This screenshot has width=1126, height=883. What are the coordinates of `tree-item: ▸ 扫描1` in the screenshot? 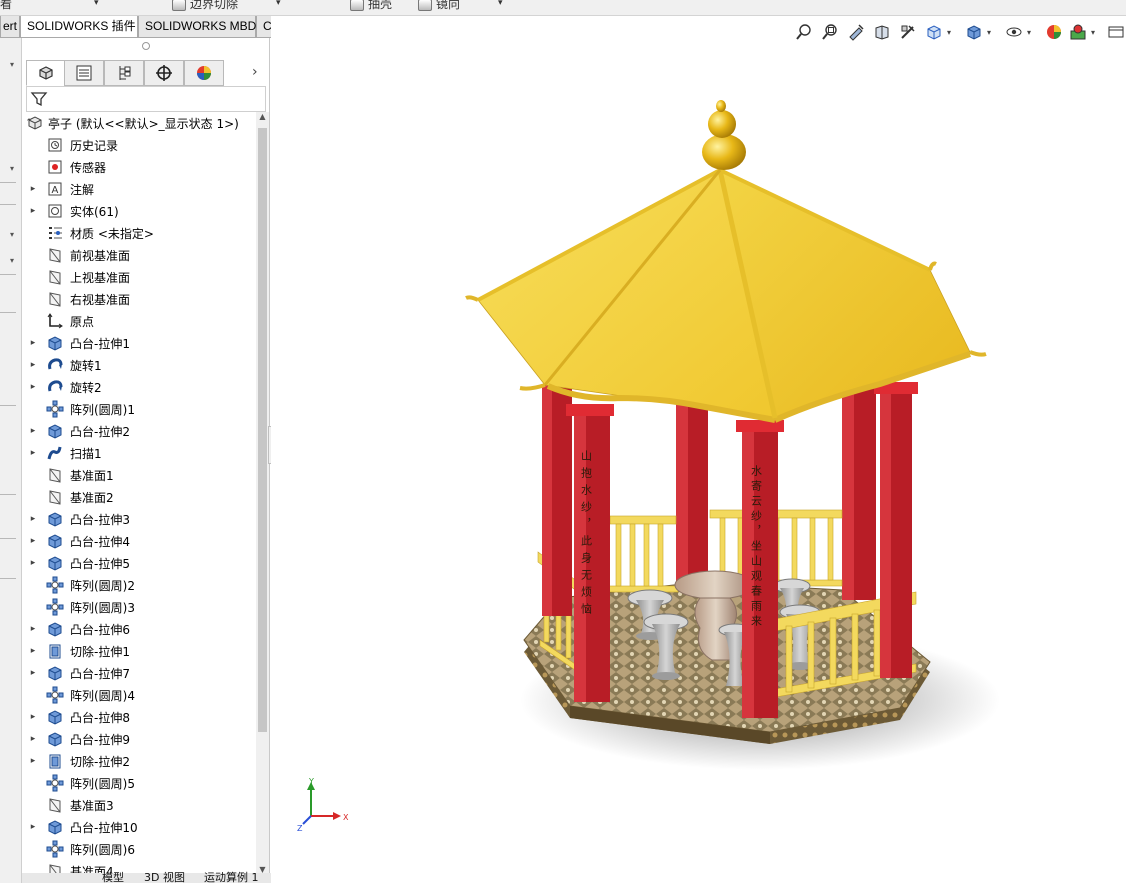 It's located at (139, 453).